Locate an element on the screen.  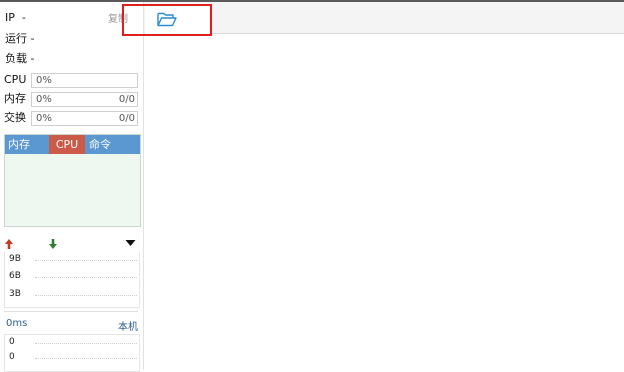
process-table: 内存 CPU 命令 is located at coordinates (72, 180).